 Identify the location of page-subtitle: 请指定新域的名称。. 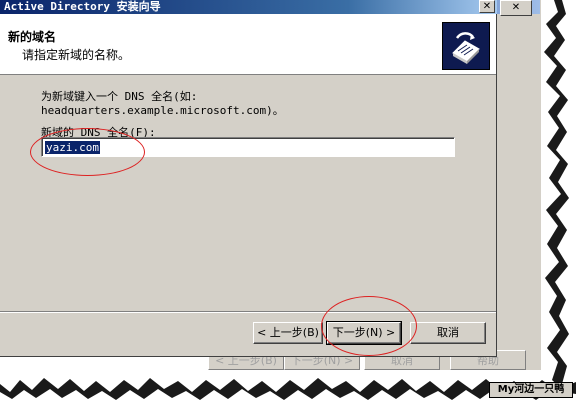
(76, 55).